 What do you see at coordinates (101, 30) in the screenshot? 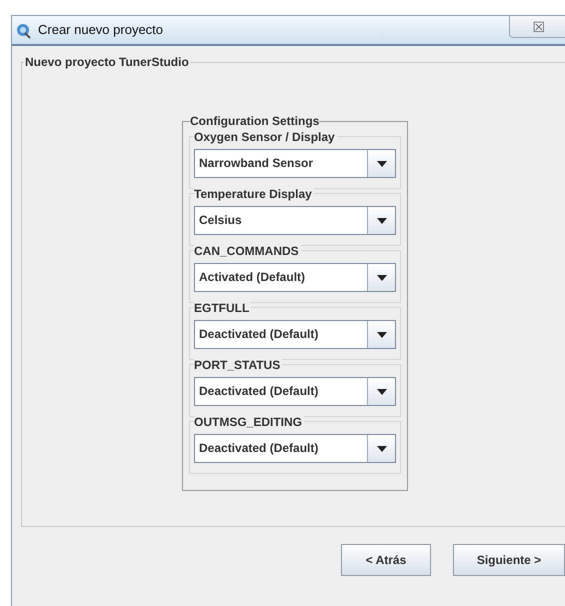
I see `window-title: Crear nuevo proyecto` at bounding box center [101, 30].